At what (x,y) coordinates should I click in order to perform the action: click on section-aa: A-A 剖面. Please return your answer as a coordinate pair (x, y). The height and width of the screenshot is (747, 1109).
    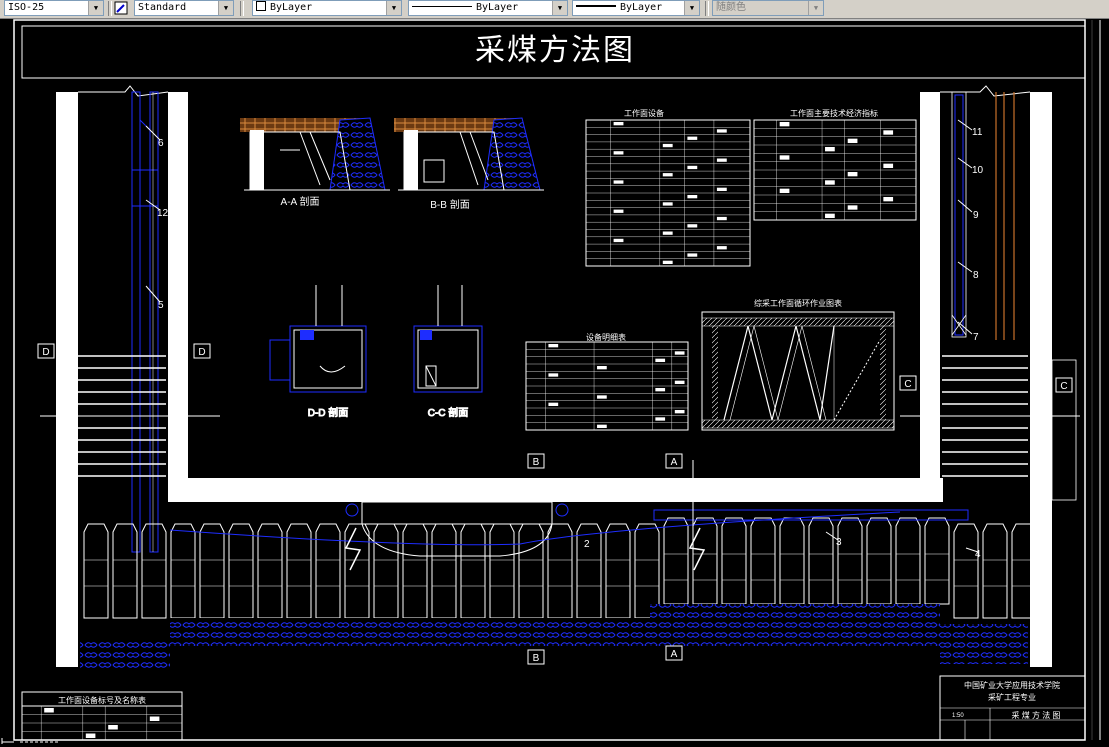
    Looking at the image, I should click on (315, 162).